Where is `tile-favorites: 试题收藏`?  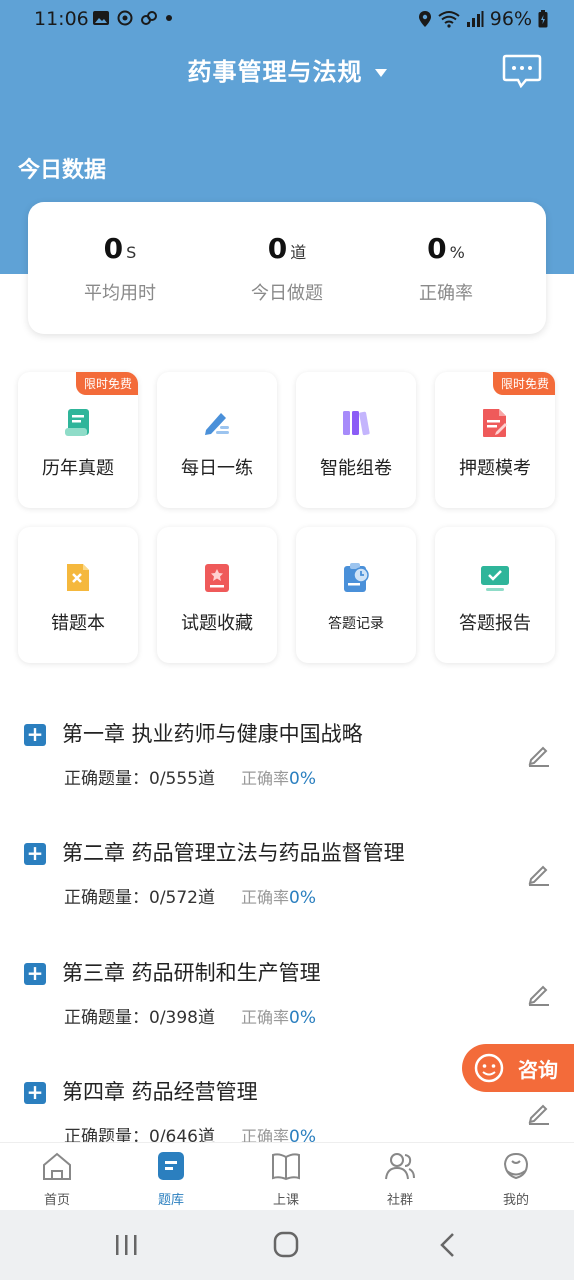 tile-favorites: 试题收藏 is located at coordinates (217, 595).